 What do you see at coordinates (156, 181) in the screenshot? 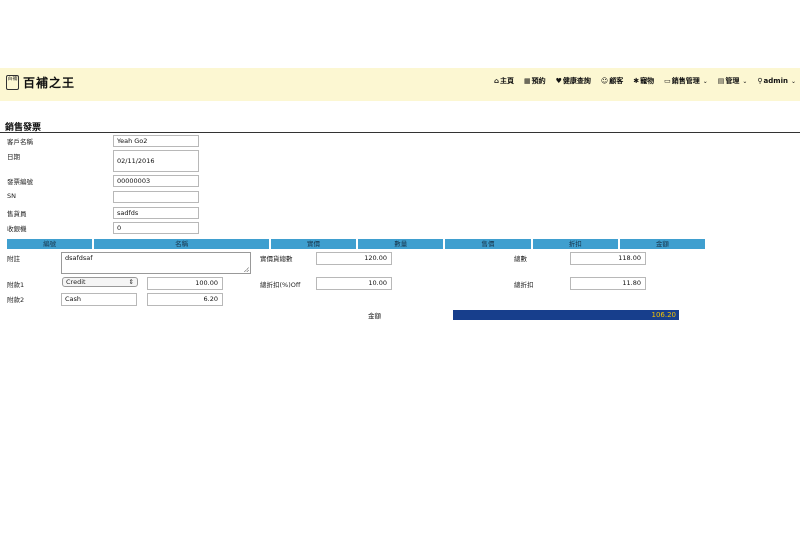
I see `invoice-number-field: 00000003` at bounding box center [156, 181].